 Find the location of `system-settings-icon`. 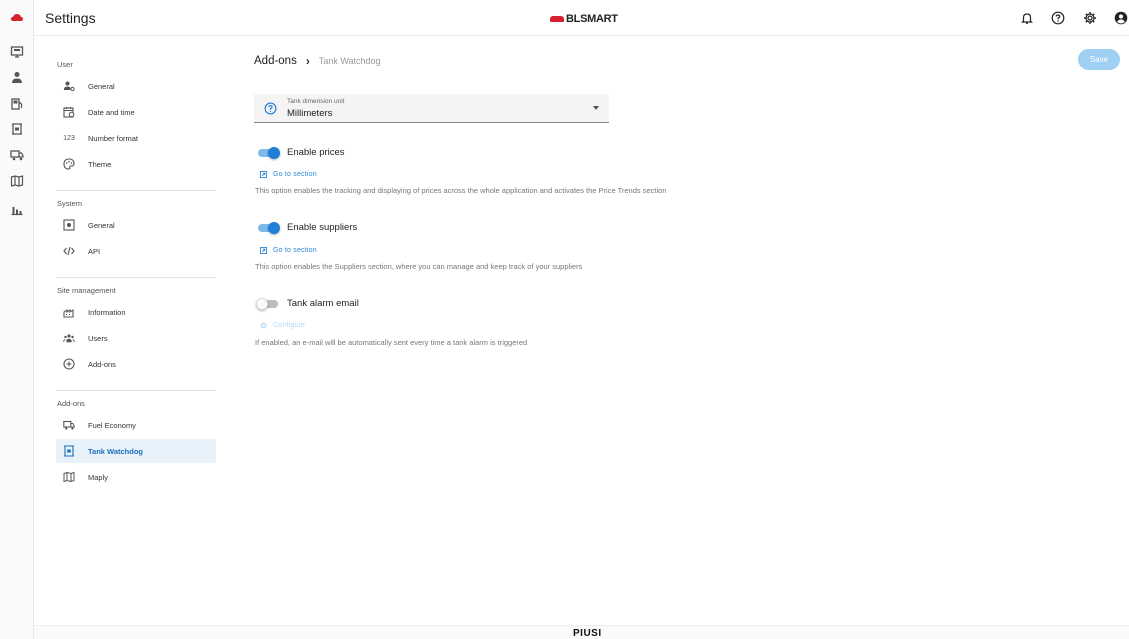

system-settings-icon is located at coordinates (69, 225).